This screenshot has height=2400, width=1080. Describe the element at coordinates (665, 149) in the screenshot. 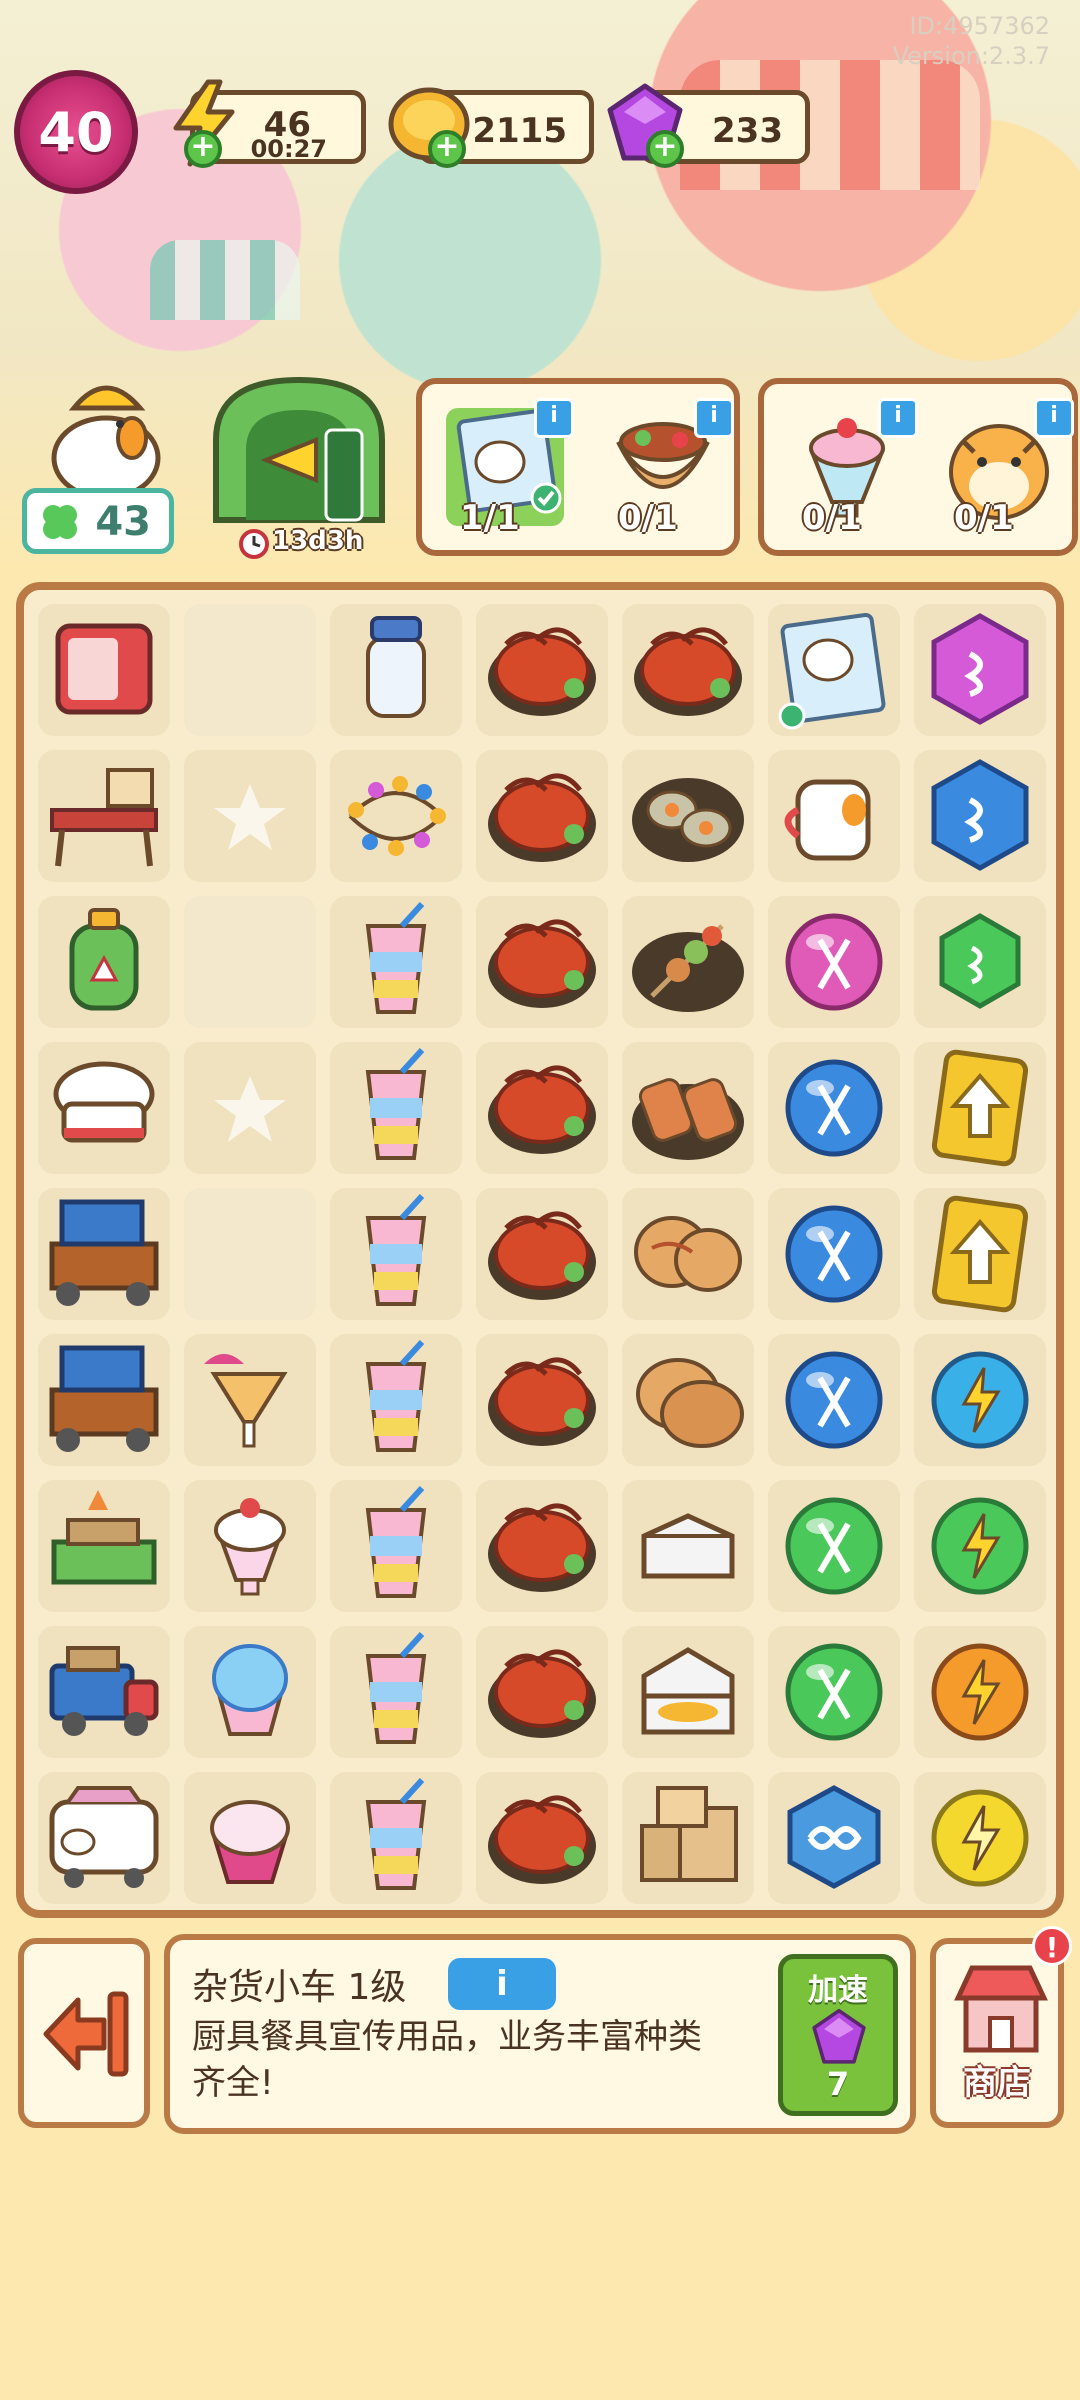

I see `add-gems-button: +` at that location.